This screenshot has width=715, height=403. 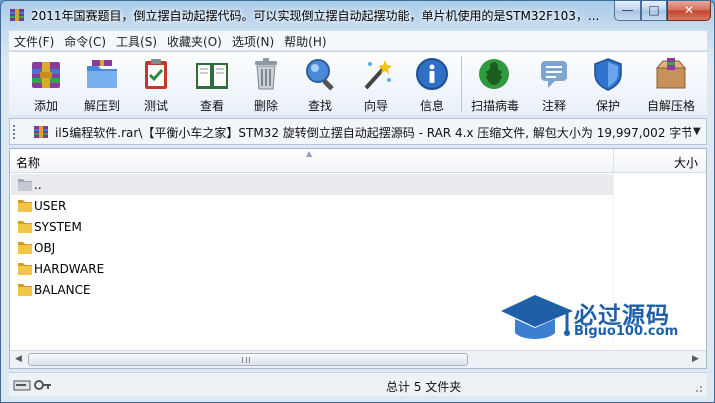 What do you see at coordinates (211, 106) in the screenshot?
I see `view-label: 查看` at bounding box center [211, 106].